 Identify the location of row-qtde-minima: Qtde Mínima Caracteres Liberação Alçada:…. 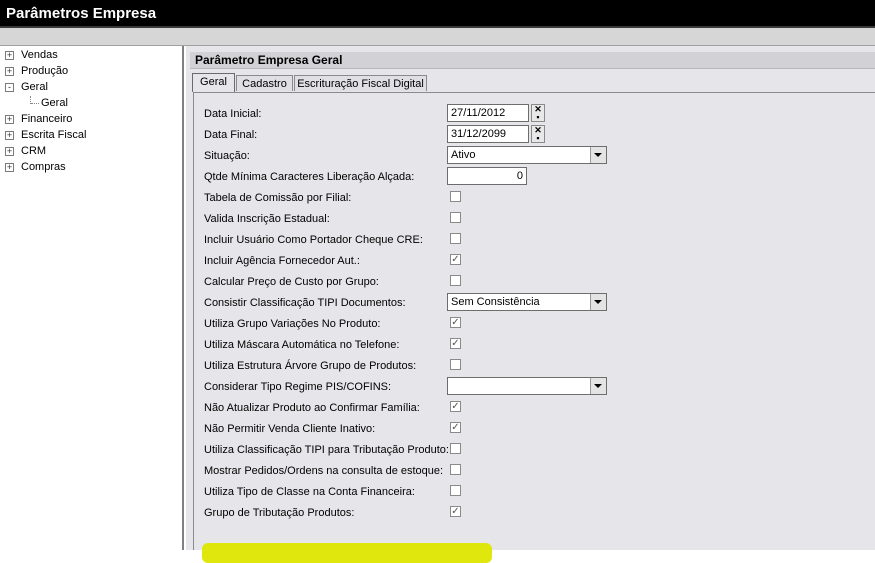
(539, 176).